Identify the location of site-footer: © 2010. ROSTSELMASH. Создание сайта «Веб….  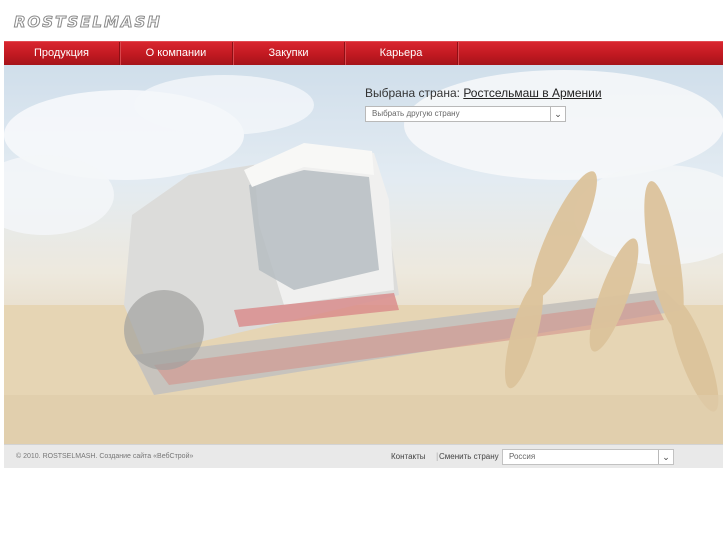
(363, 456).